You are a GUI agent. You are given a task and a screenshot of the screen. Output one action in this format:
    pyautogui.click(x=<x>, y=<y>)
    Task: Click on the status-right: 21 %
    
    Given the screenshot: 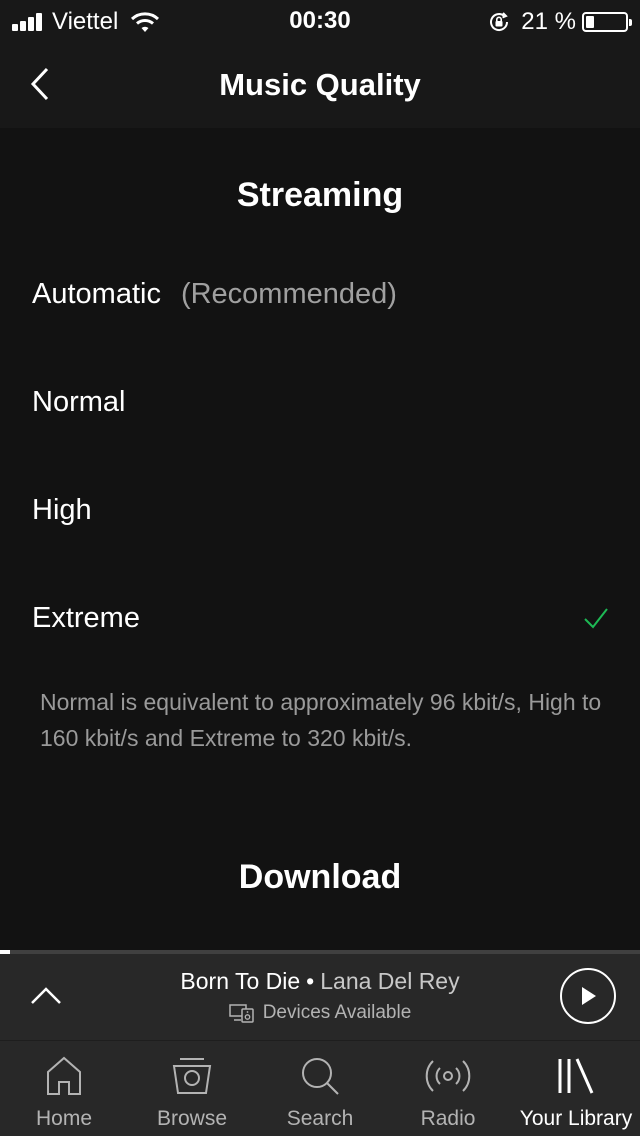 What is the action you would take?
    pyautogui.click(x=559, y=22)
    